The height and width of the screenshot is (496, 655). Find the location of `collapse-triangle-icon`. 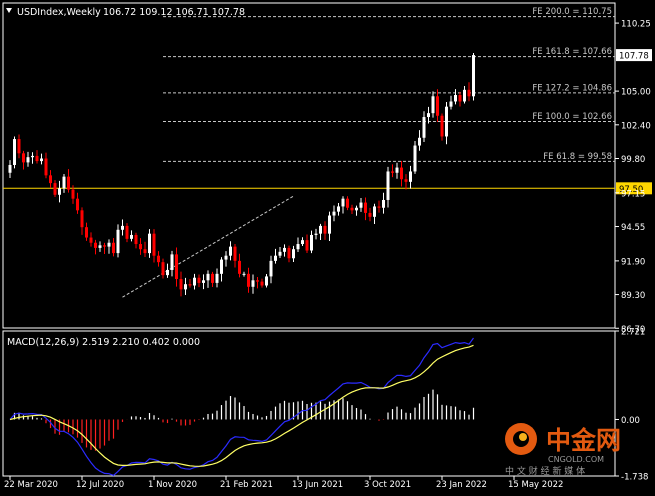

collapse-triangle-icon is located at coordinates (9, 10).